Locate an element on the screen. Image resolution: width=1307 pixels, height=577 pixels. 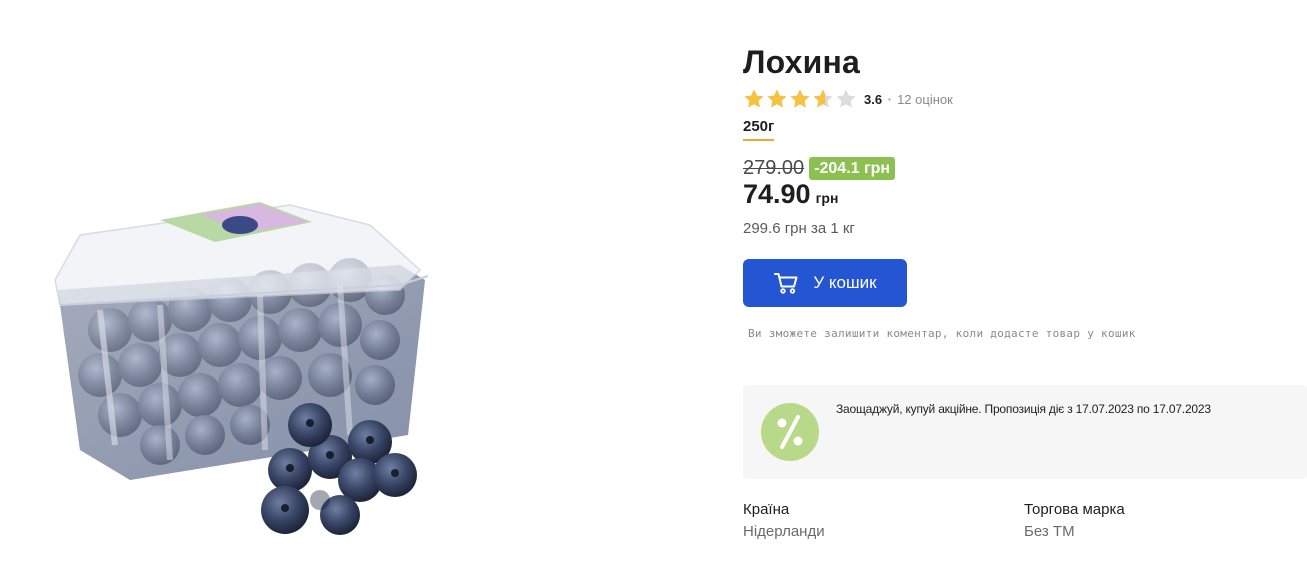
rating-count: 12 оцінок is located at coordinates (925, 99).